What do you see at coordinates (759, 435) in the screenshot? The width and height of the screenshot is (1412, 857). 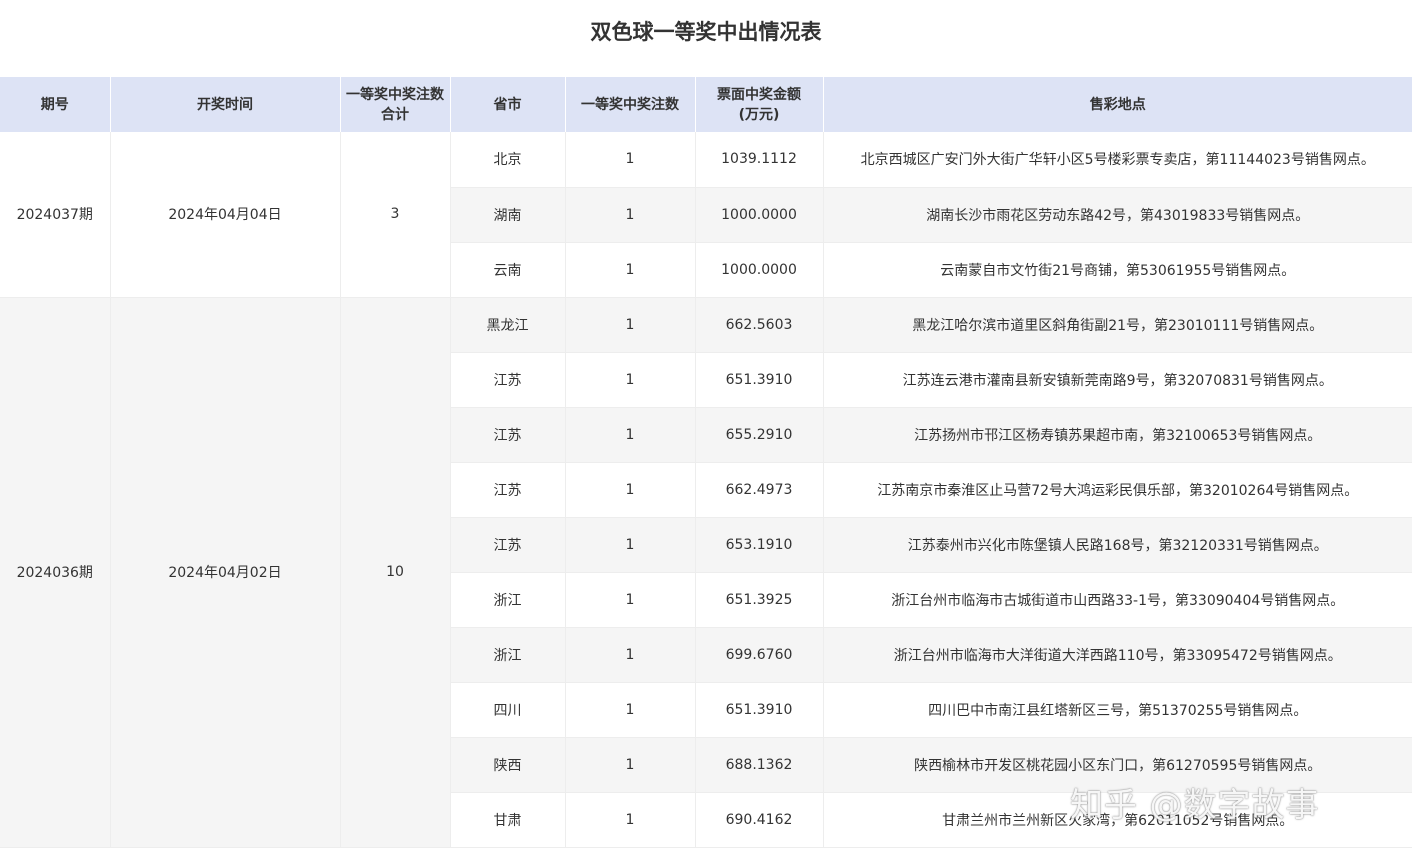 I see `amount-cell: 655.2910` at bounding box center [759, 435].